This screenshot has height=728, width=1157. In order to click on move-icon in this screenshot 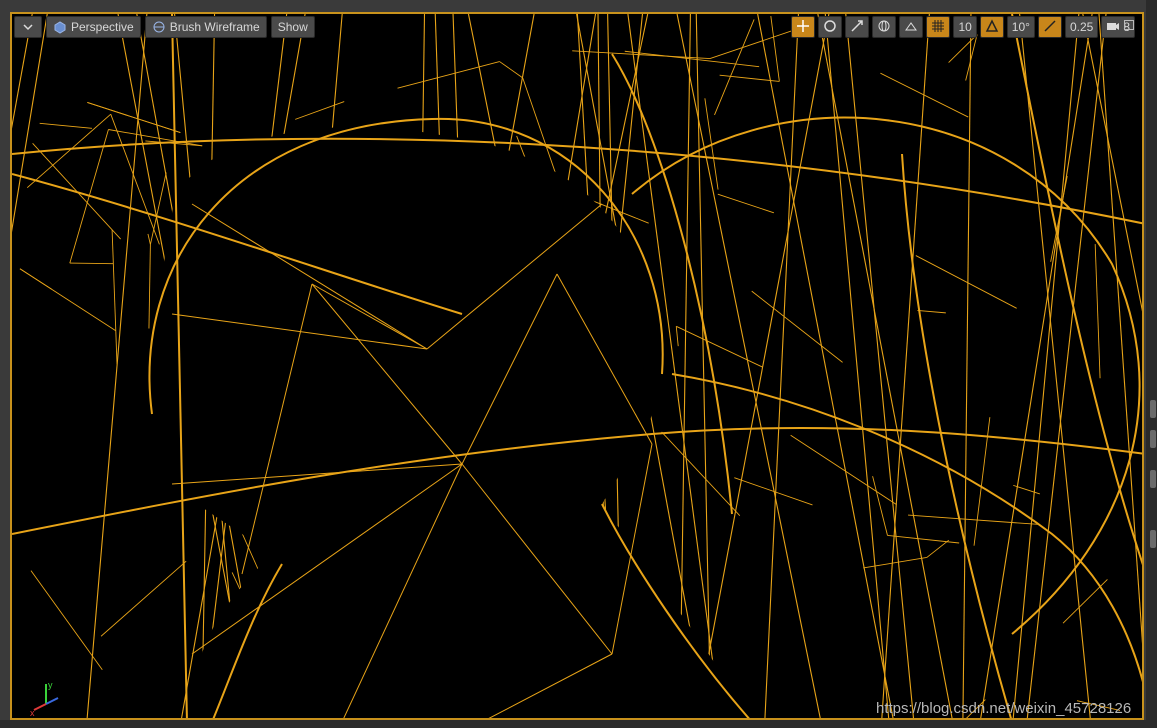, I will do `click(803, 27)`.